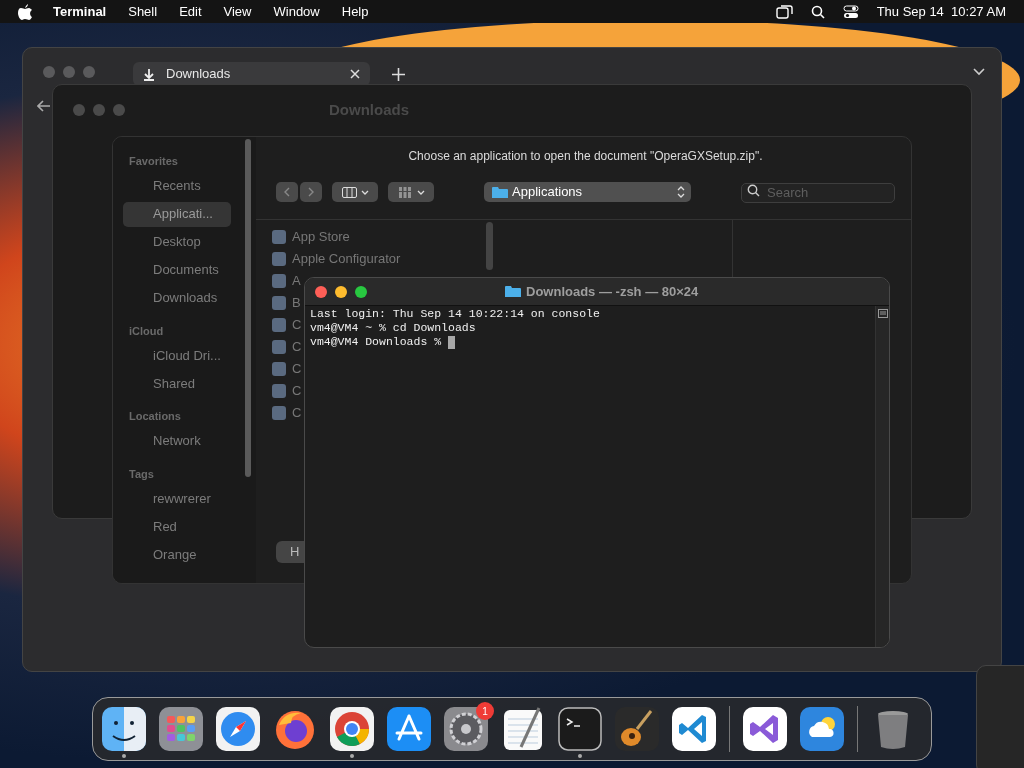 This screenshot has width=1024, height=768. Describe the element at coordinates (321, 237) in the screenshot. I see `app-list-item: App Store` at that location.